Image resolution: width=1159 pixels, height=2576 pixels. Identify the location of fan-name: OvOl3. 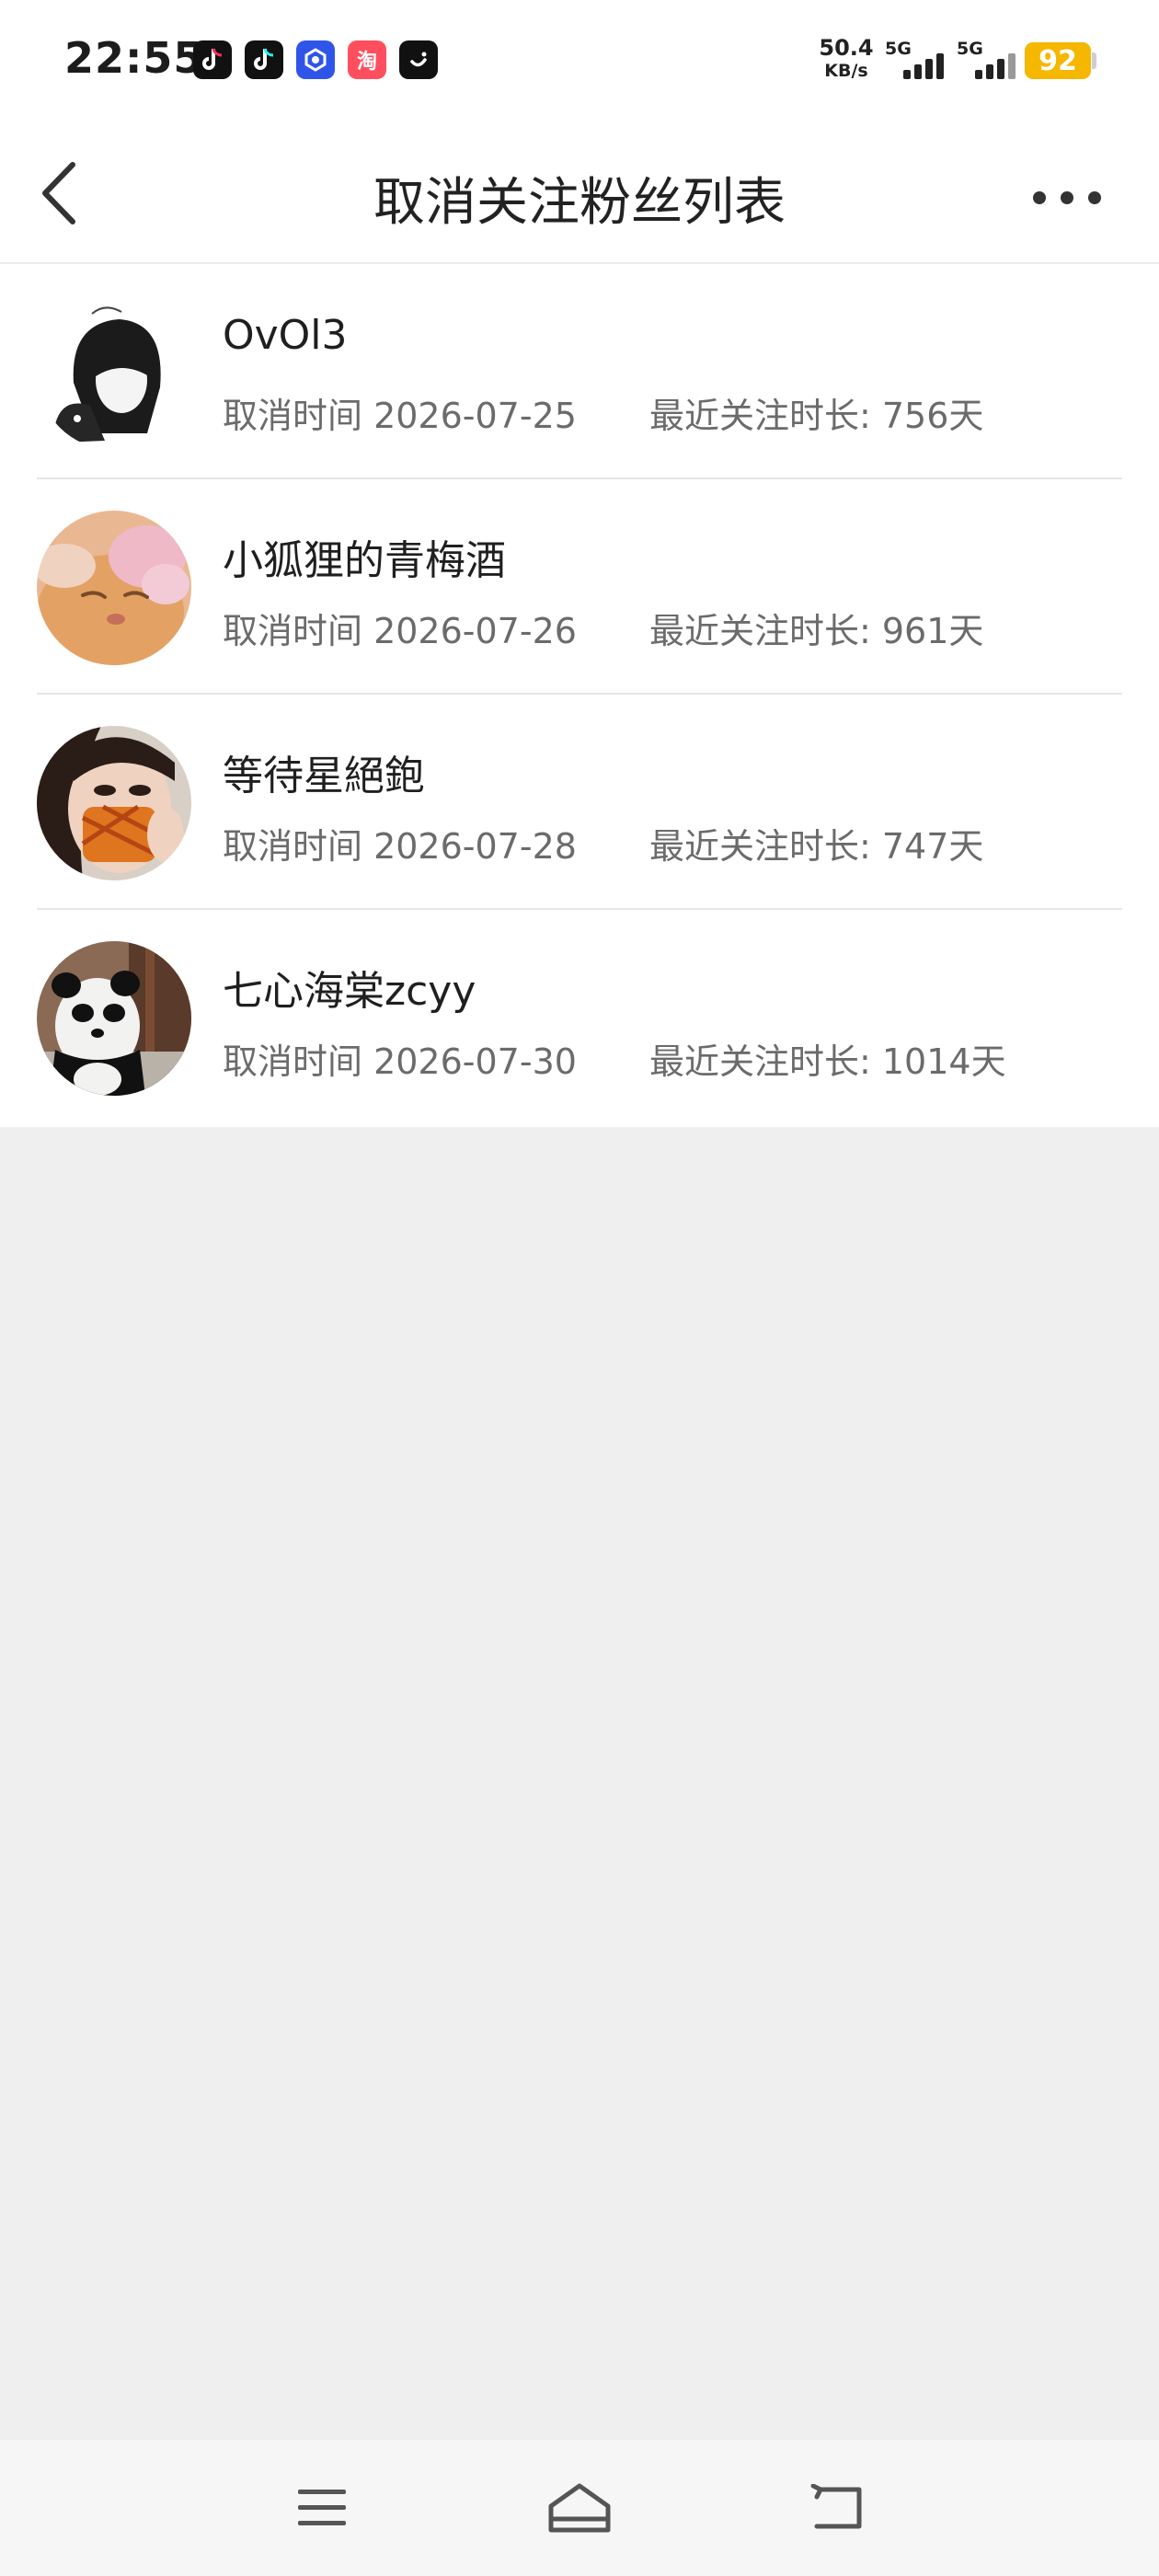
(285, 335).